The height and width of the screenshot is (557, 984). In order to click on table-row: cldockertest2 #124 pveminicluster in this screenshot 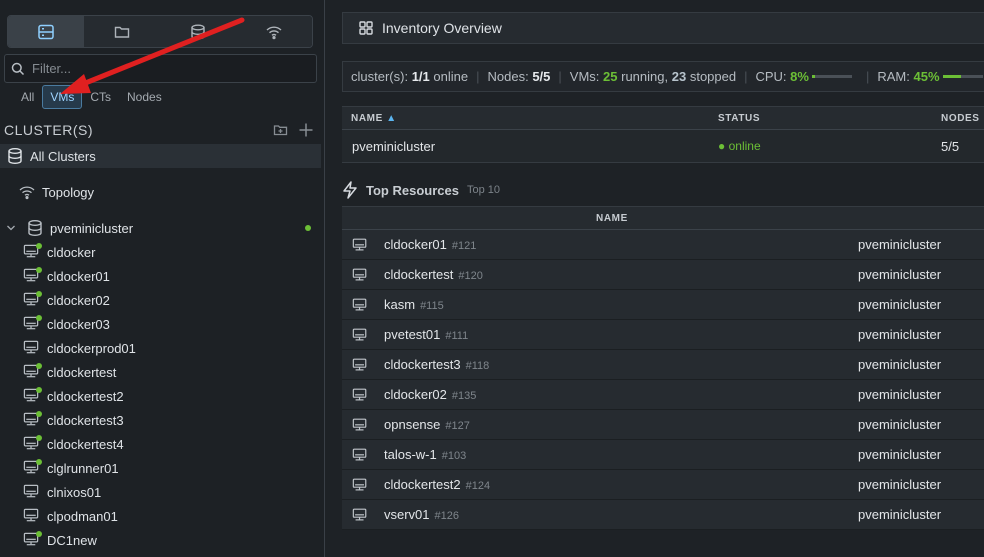, I will do `click(663, 485)`.